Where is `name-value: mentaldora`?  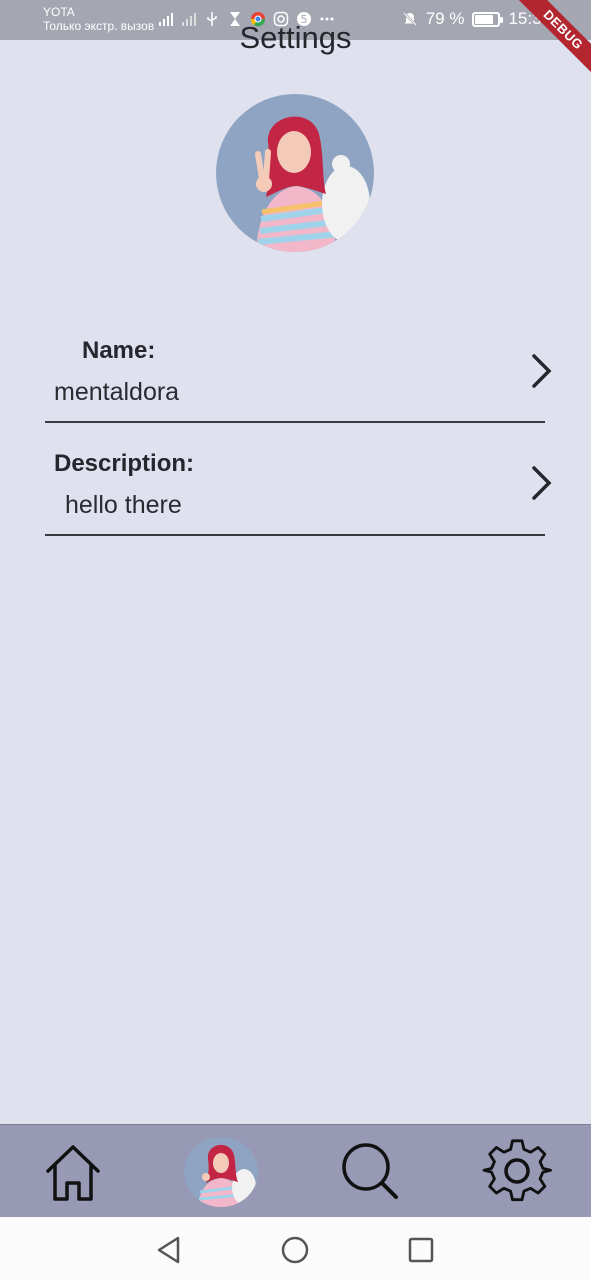
name-value: mentaldora is located at coordinates (117, 392).